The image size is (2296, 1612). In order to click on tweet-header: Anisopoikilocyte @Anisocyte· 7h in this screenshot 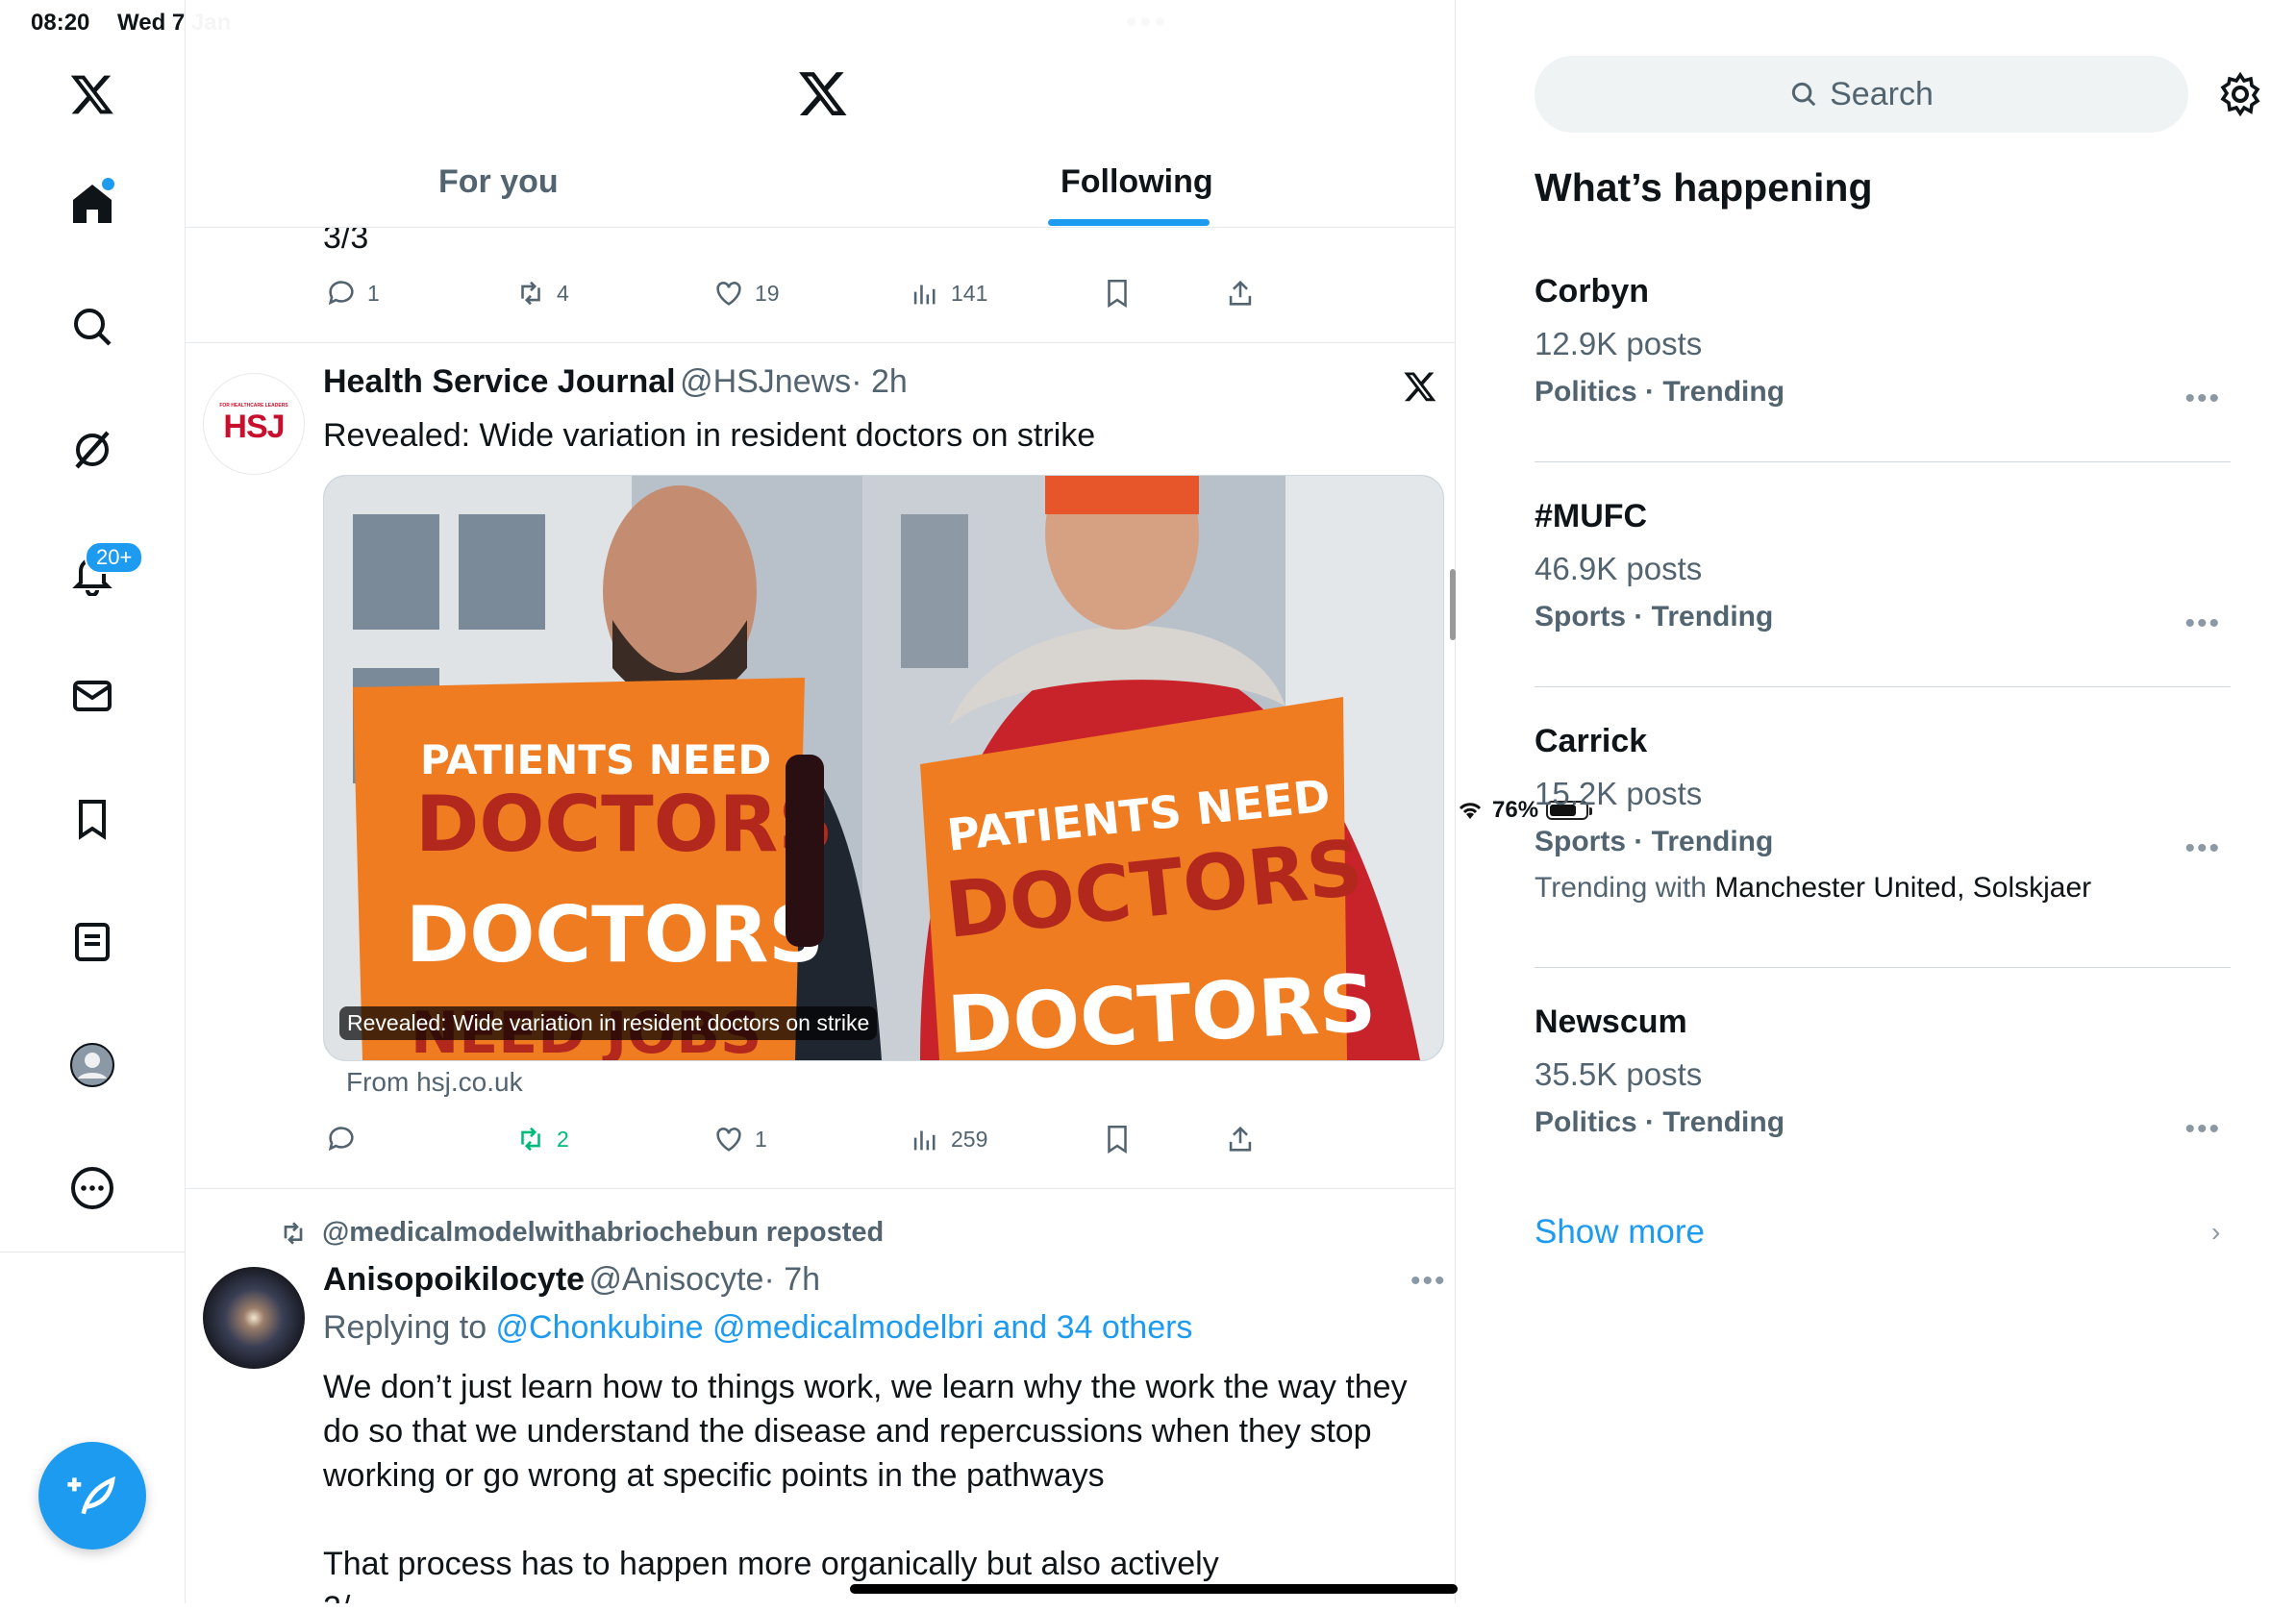, I will do `click(571, 1280)`.